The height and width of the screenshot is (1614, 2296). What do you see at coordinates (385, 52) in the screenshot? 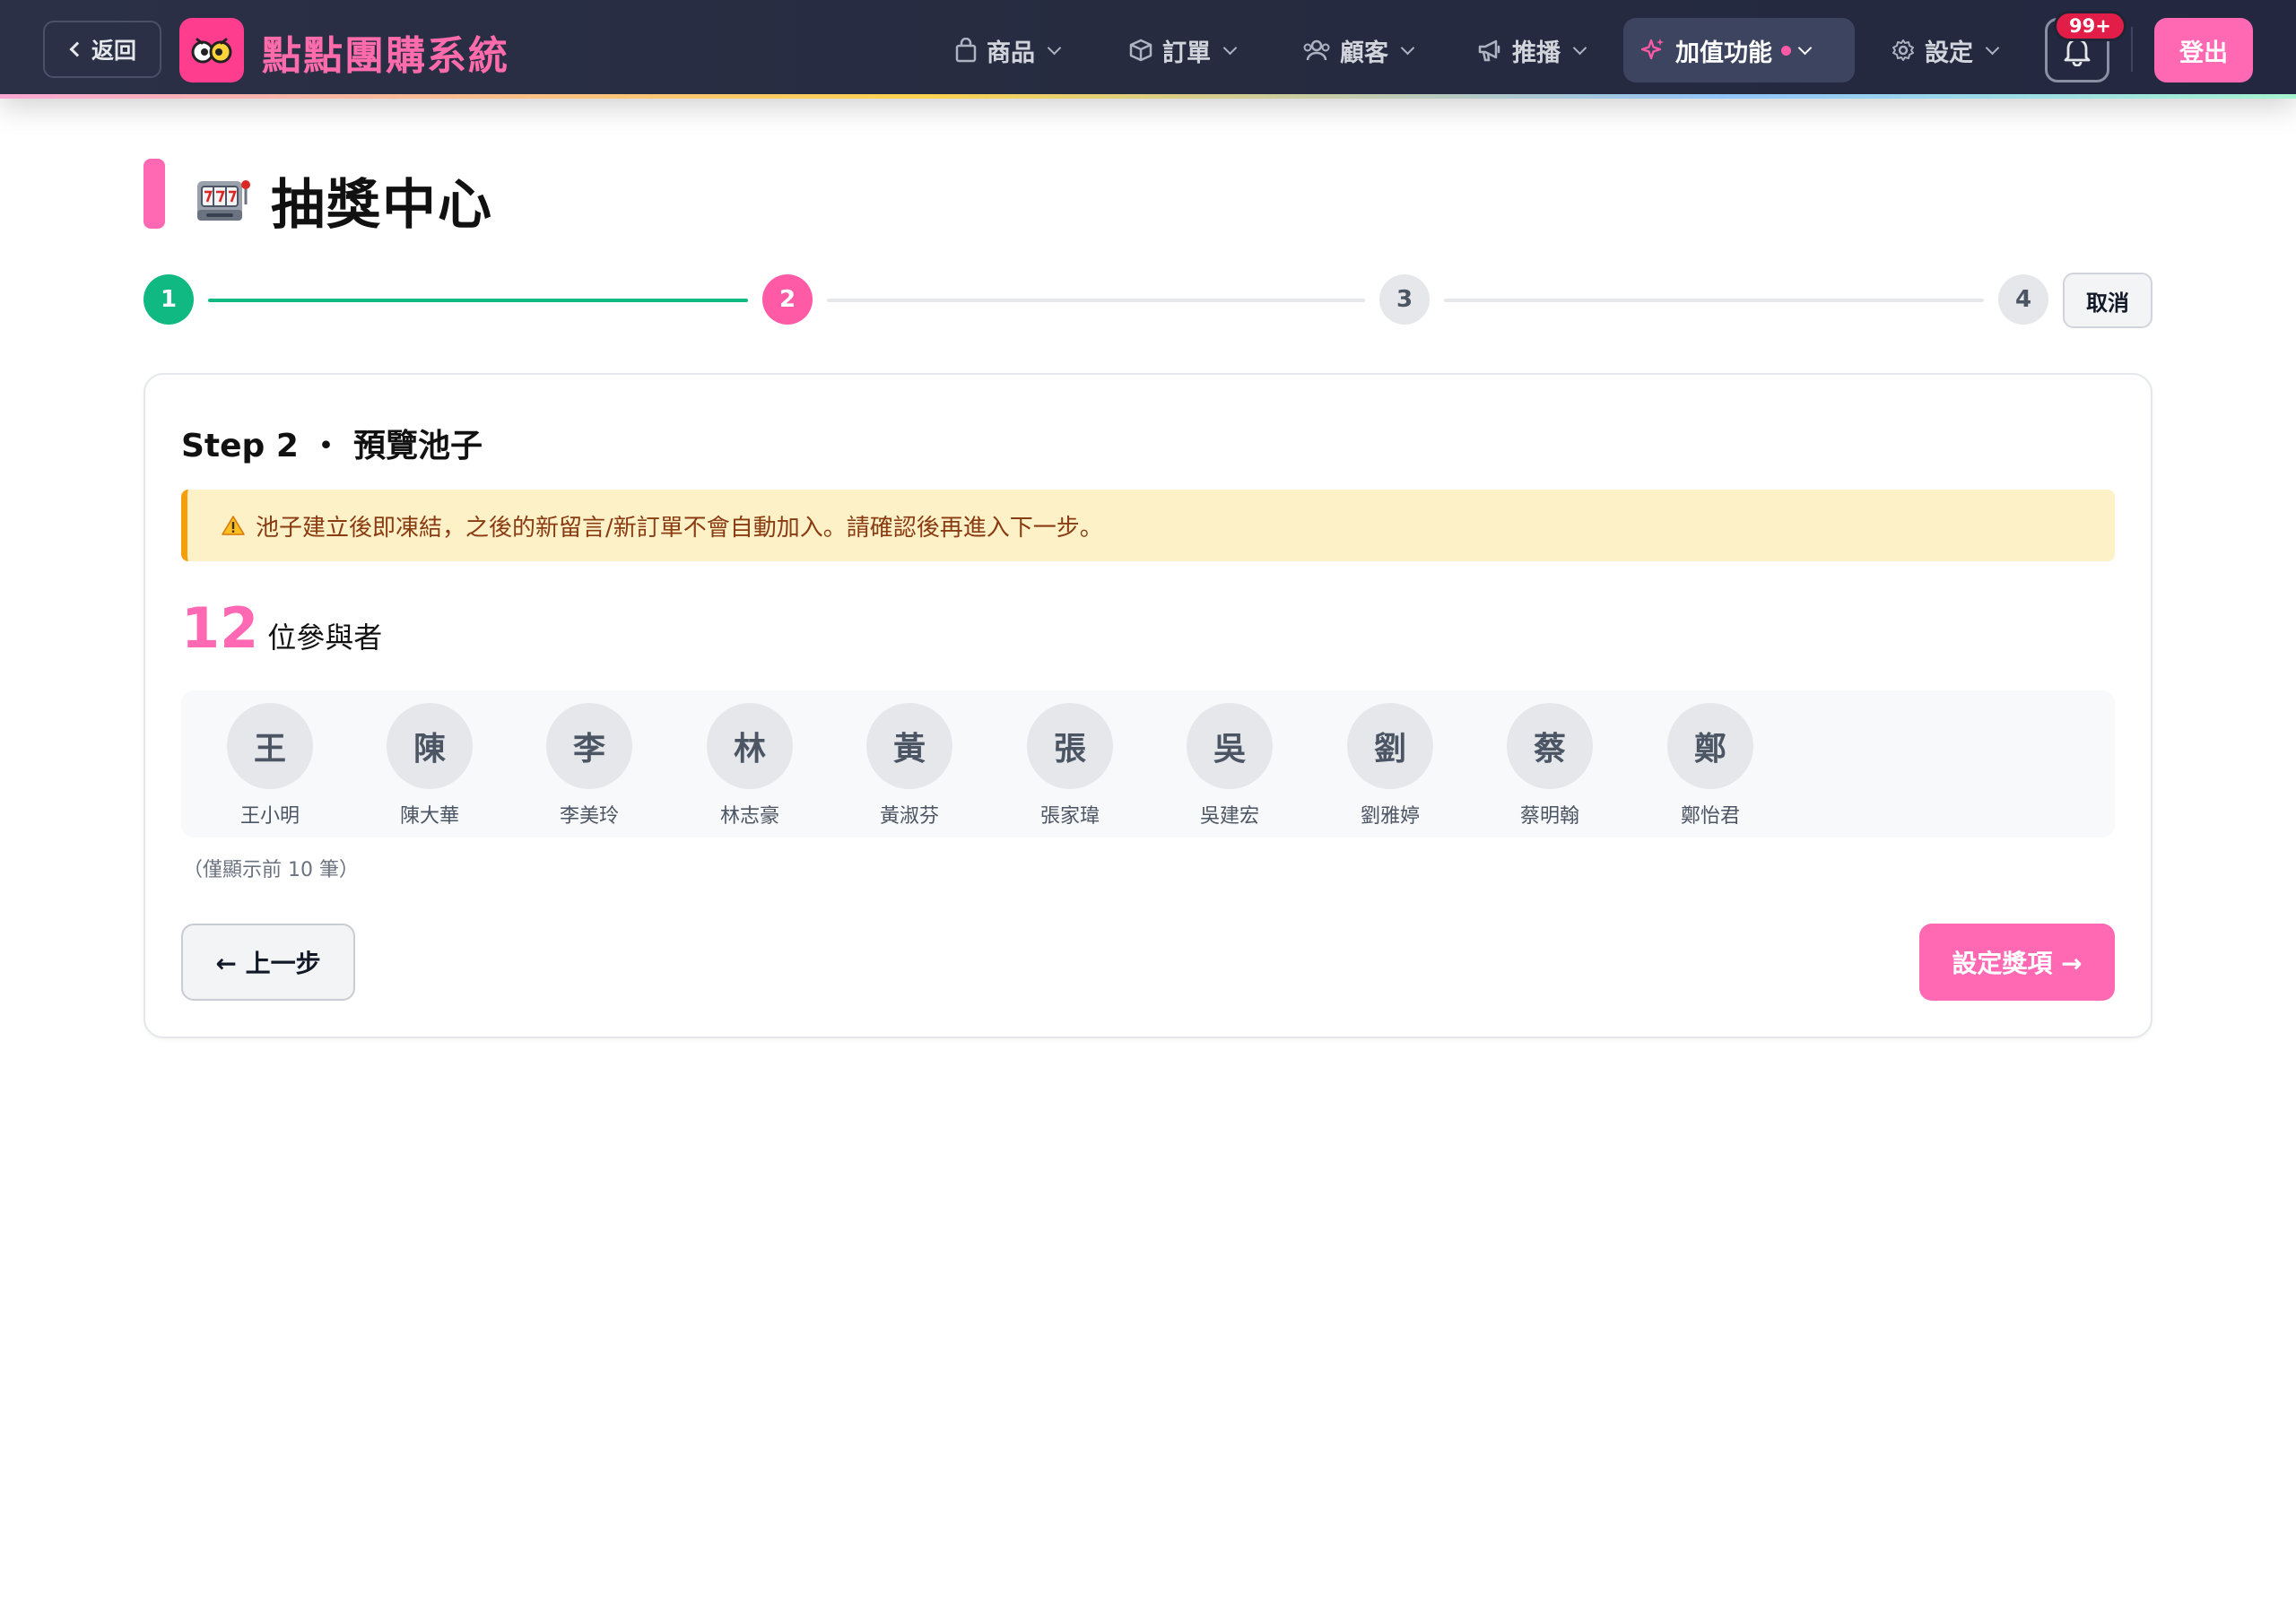
I see `brand-name: 點點團購系統` at bounding box center [385, 52].